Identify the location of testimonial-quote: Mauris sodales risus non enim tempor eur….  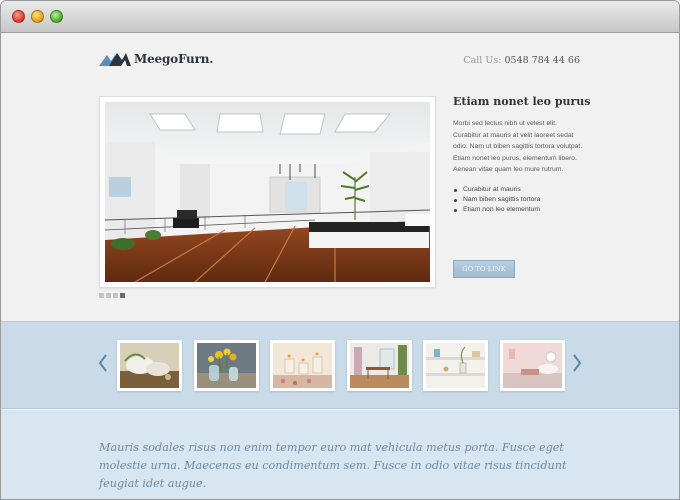
(333, 465).